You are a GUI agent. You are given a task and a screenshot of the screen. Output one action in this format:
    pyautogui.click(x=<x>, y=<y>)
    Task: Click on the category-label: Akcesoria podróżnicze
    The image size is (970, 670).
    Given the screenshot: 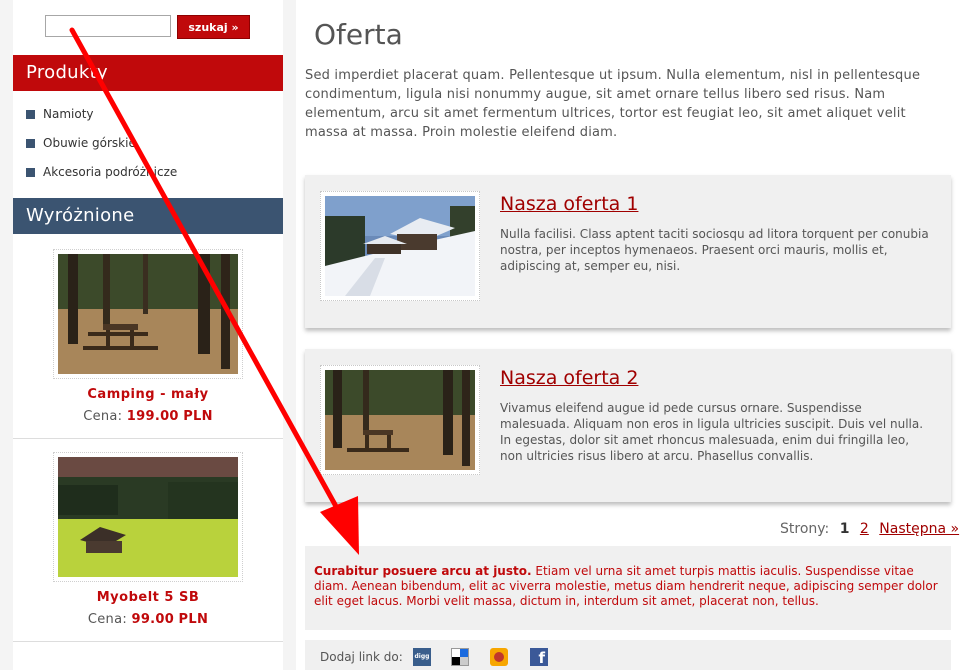 What is the action you would take?
    pyautogui.click(x=110, y=172)
    